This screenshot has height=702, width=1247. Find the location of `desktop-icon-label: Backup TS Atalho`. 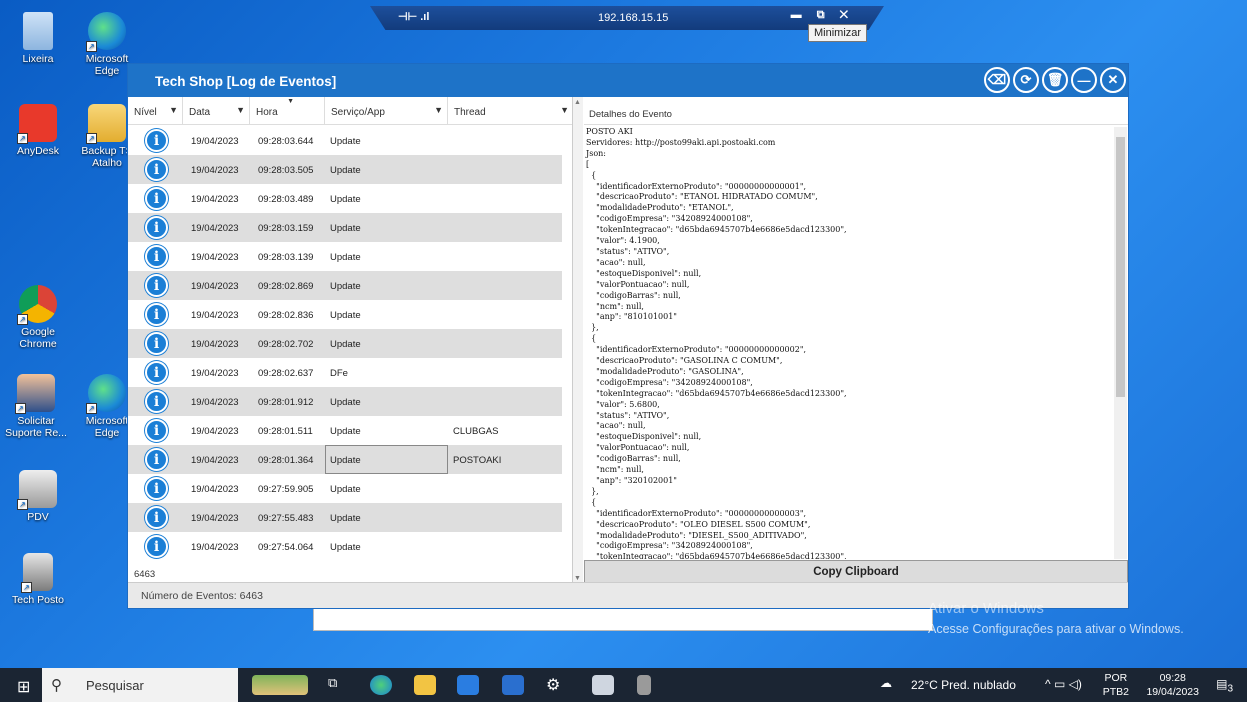

desktop-icon-label: Backup TS Atalho is located at coordinates (107, 157).